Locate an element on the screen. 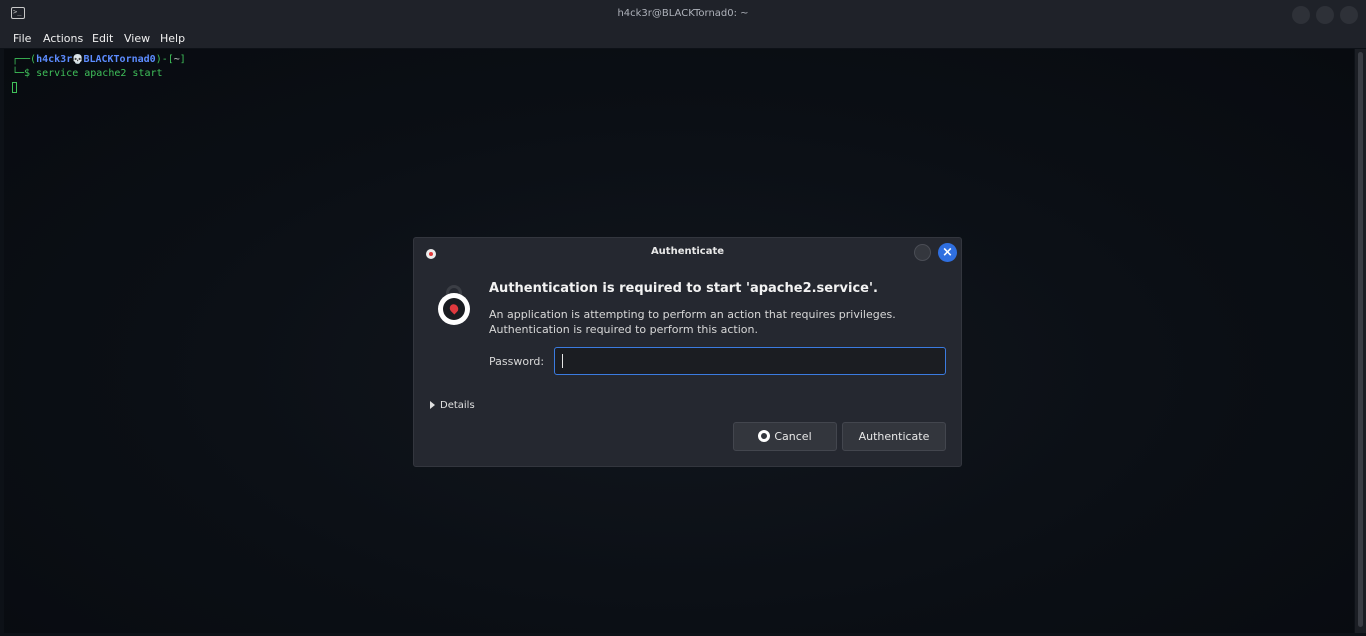  command-line: └─$ service apache2 start is located at coordinates (87, 74).